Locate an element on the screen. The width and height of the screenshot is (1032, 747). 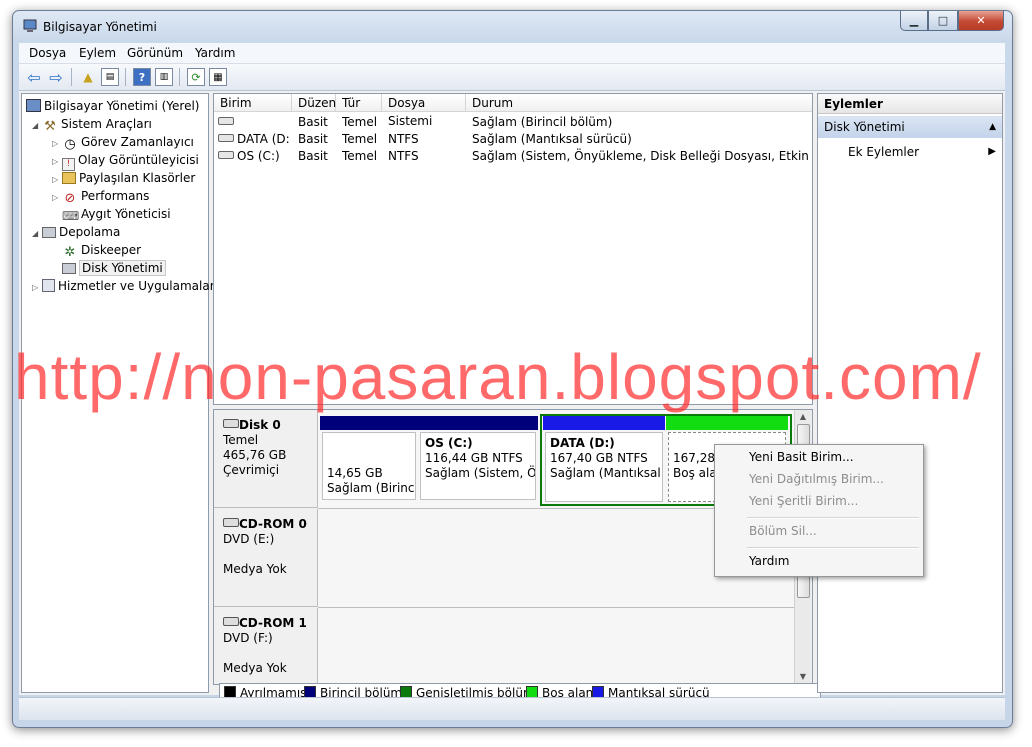
disk-name: Disk 0 is located at coordinates (260, 425).